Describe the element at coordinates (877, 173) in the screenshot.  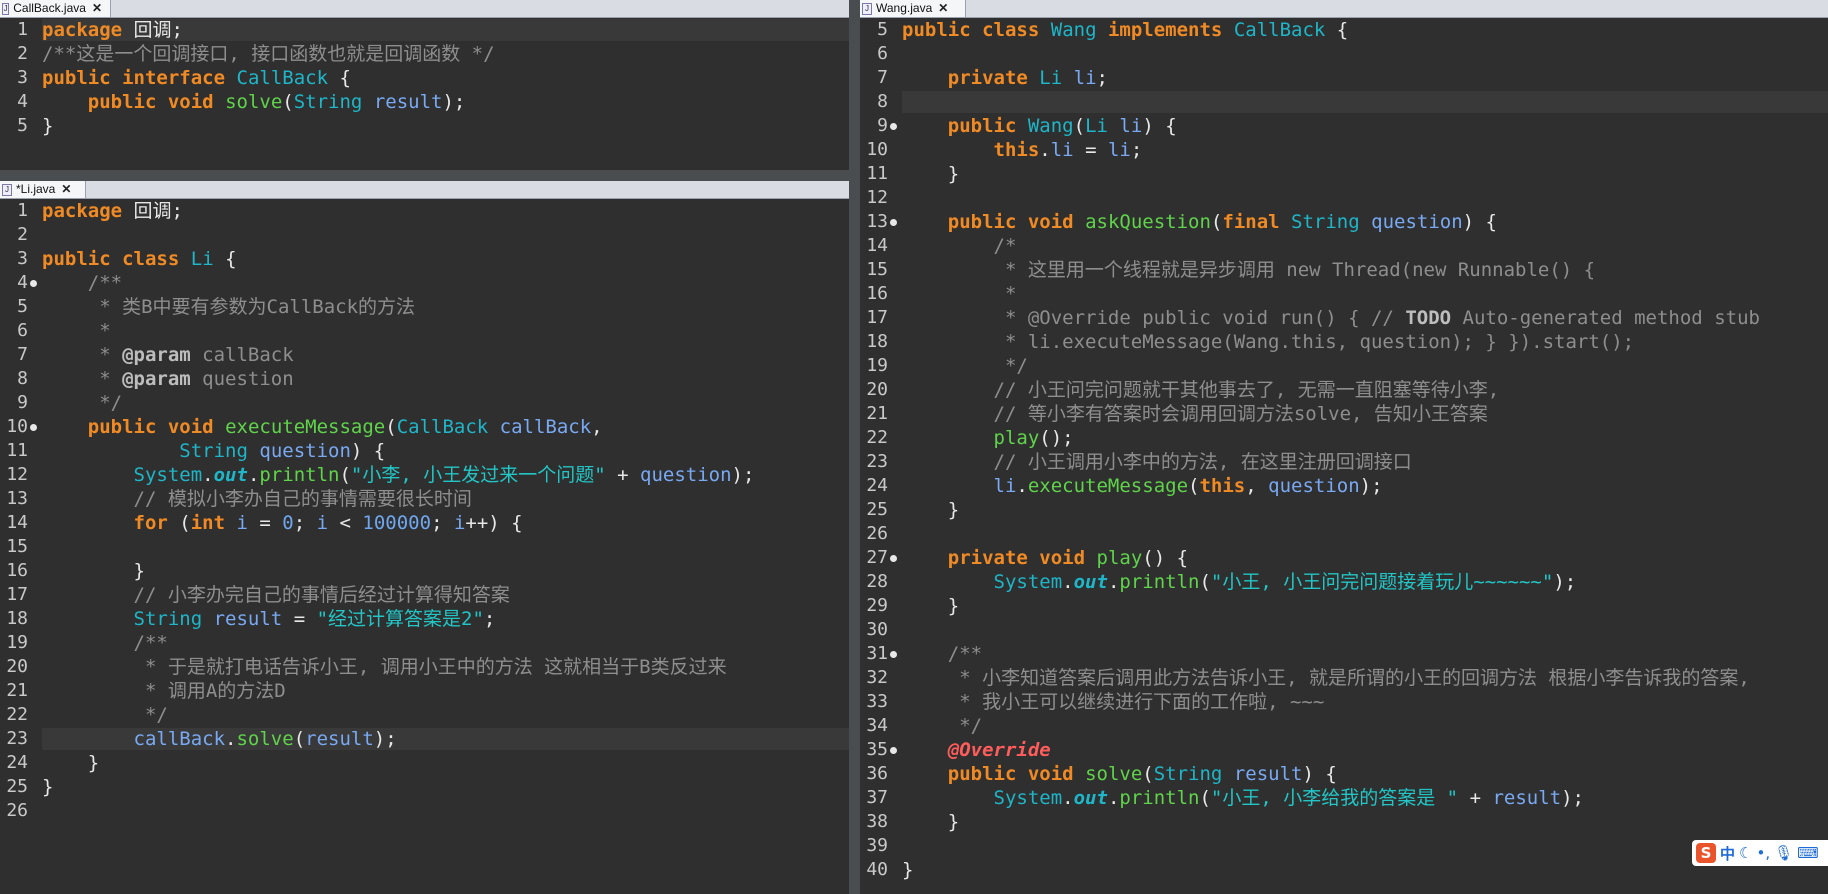
I see `line-number: 11` at that location.